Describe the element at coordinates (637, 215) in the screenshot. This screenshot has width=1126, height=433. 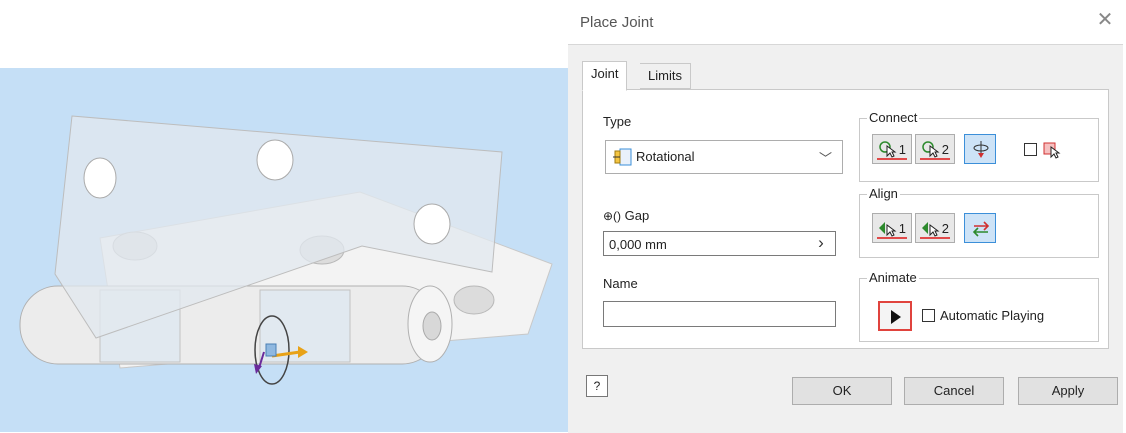
I see `gap-label-text: Gap` at that location.